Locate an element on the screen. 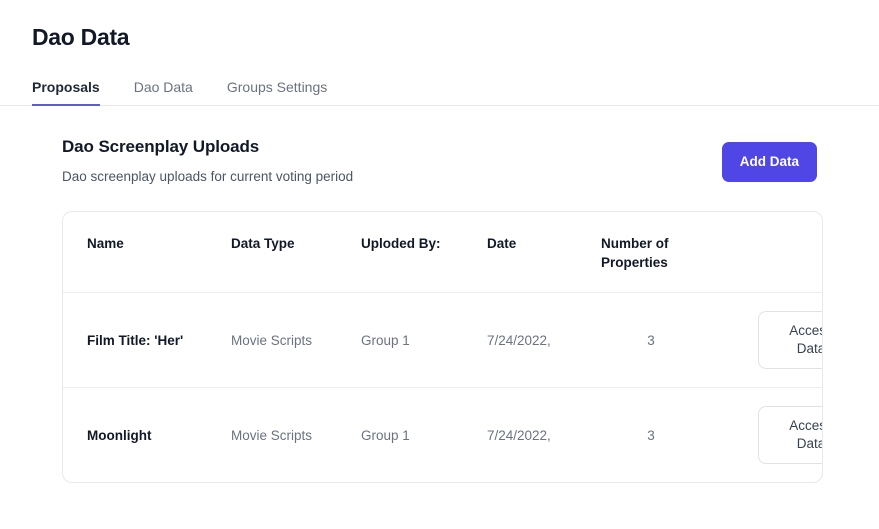  page-title: Dao Data is located at coordinates (81, 37).